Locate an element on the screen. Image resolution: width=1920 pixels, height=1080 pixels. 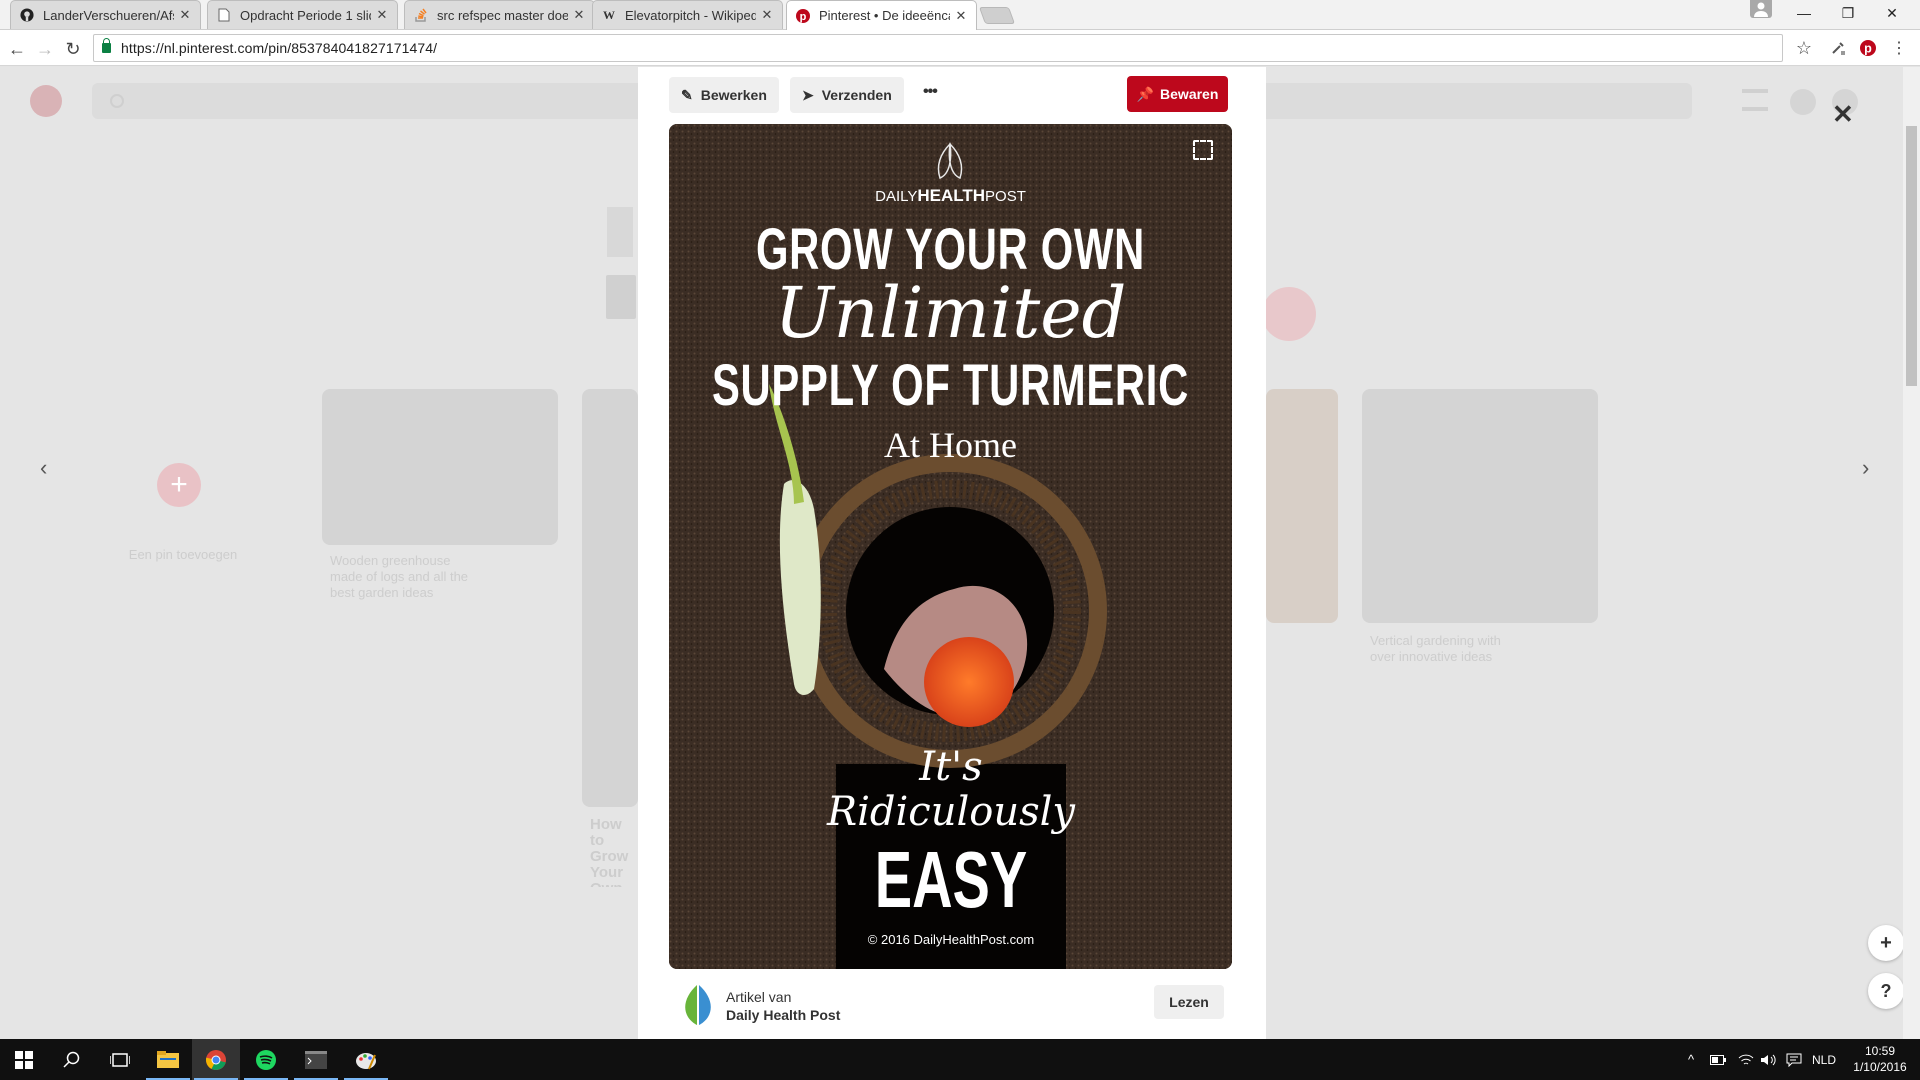
brand-line: DAILYHEALTHPOST is located at coordinates (950, 196).